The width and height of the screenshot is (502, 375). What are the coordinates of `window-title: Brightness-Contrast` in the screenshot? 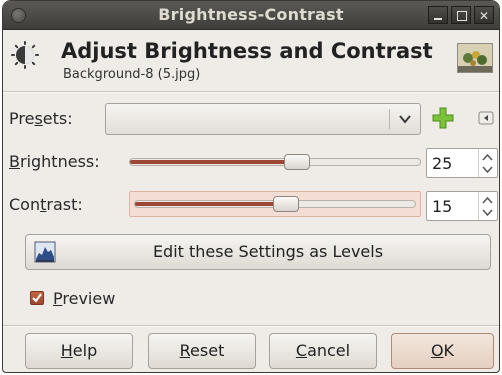 It's located at (251, 14).